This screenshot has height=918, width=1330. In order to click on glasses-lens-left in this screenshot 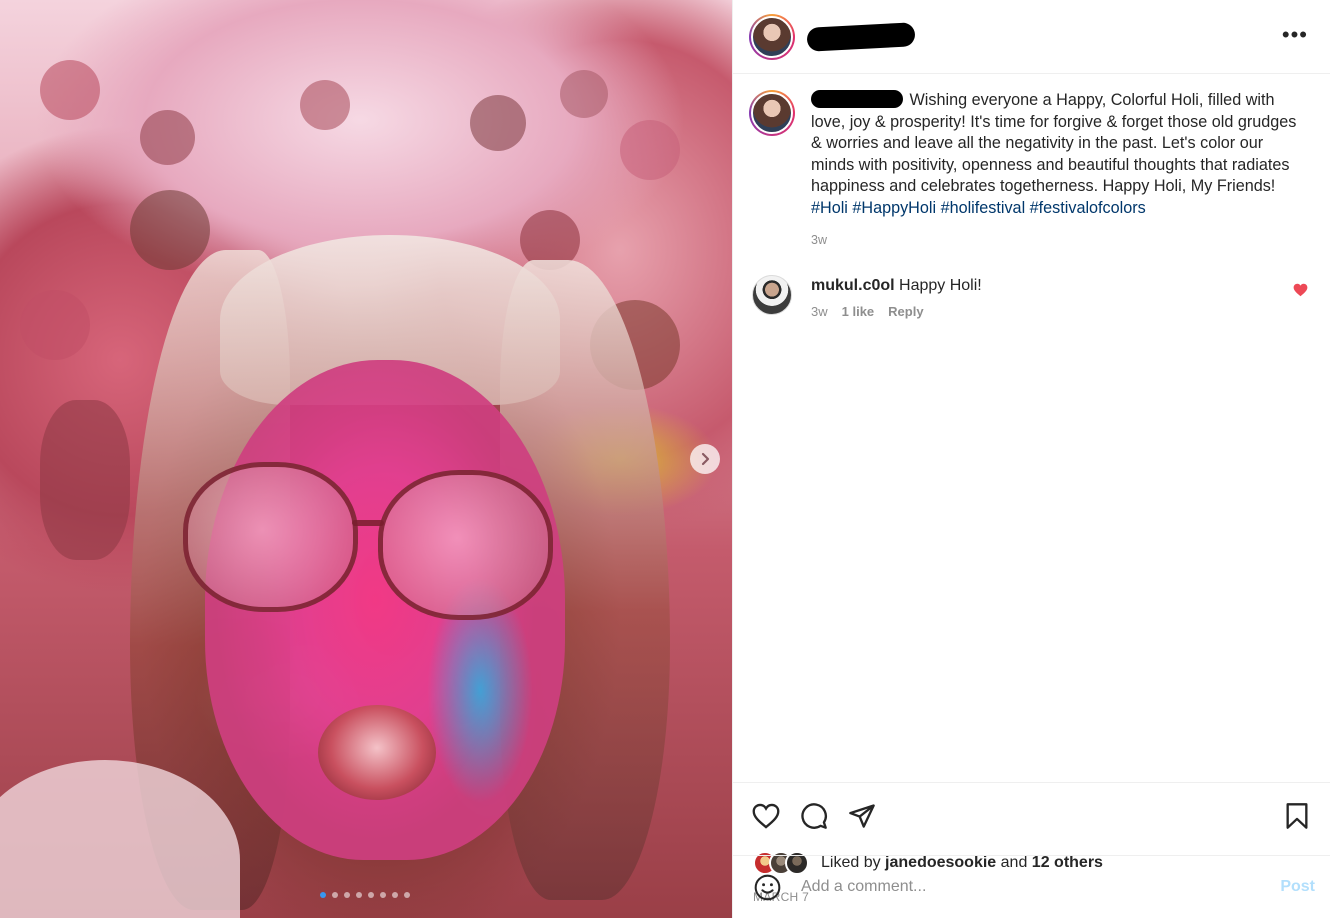, I will do `click(270, 537)`.